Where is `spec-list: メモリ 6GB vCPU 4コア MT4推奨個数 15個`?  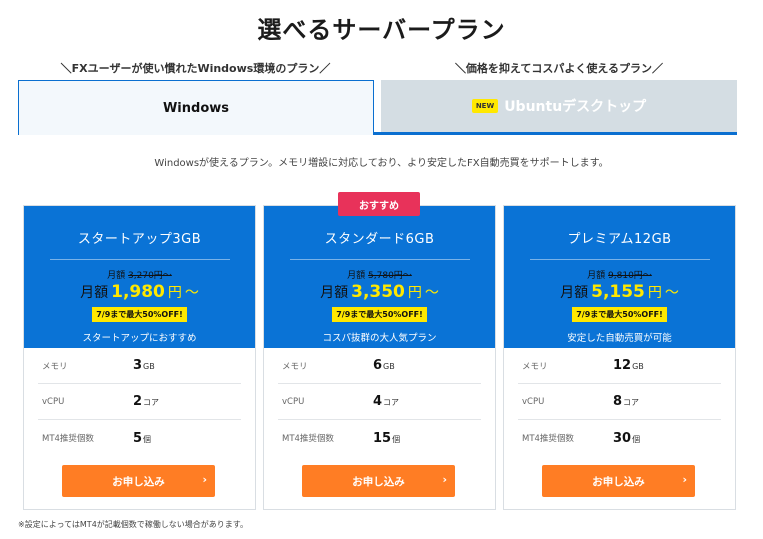 spec-list: メモリ 6GB vCPU 4コア MT4推奨個数 15個 is located at coordinates (379, 402).